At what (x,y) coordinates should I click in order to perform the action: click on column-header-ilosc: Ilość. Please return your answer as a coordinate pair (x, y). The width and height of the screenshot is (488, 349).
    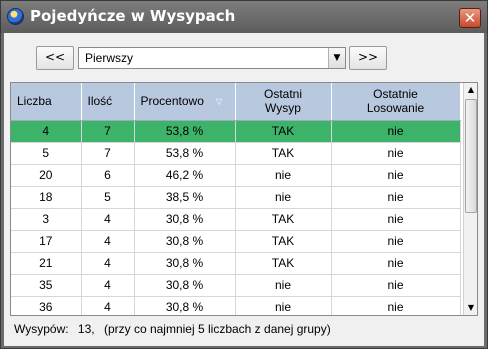
    Looking at the image, I should click on (108, 102).